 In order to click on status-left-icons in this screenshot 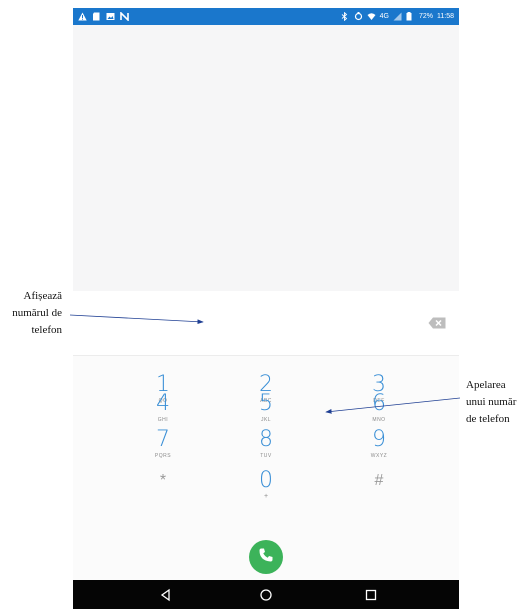, I will do `click(101, 16)`.